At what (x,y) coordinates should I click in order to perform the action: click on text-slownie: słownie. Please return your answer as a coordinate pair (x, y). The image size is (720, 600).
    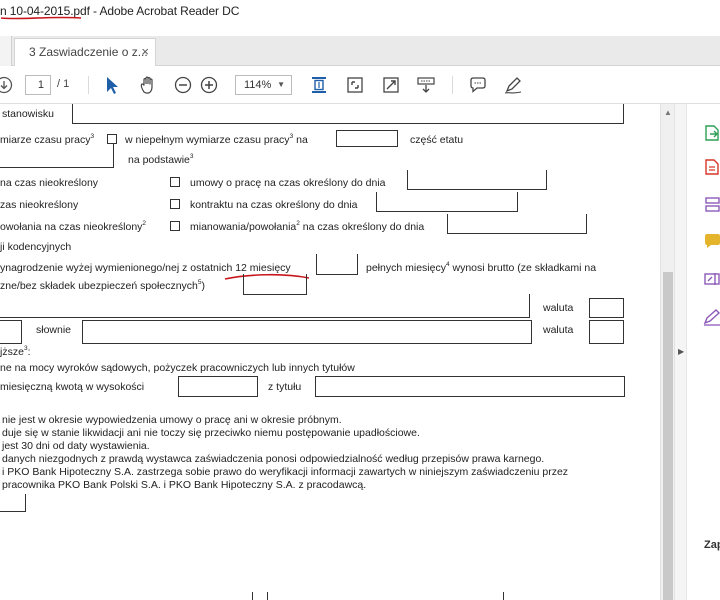
    Looking at the image, I should click on (54, 330).